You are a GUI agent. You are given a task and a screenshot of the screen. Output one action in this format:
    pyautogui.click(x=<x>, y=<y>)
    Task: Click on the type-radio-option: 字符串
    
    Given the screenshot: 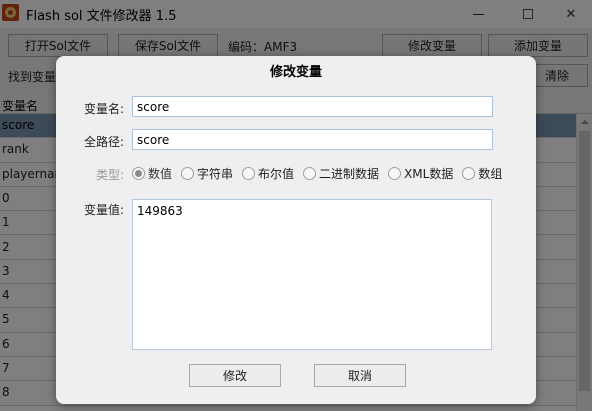 What is the action you would take?
    pyautogui.click(x=207, y=173)
    